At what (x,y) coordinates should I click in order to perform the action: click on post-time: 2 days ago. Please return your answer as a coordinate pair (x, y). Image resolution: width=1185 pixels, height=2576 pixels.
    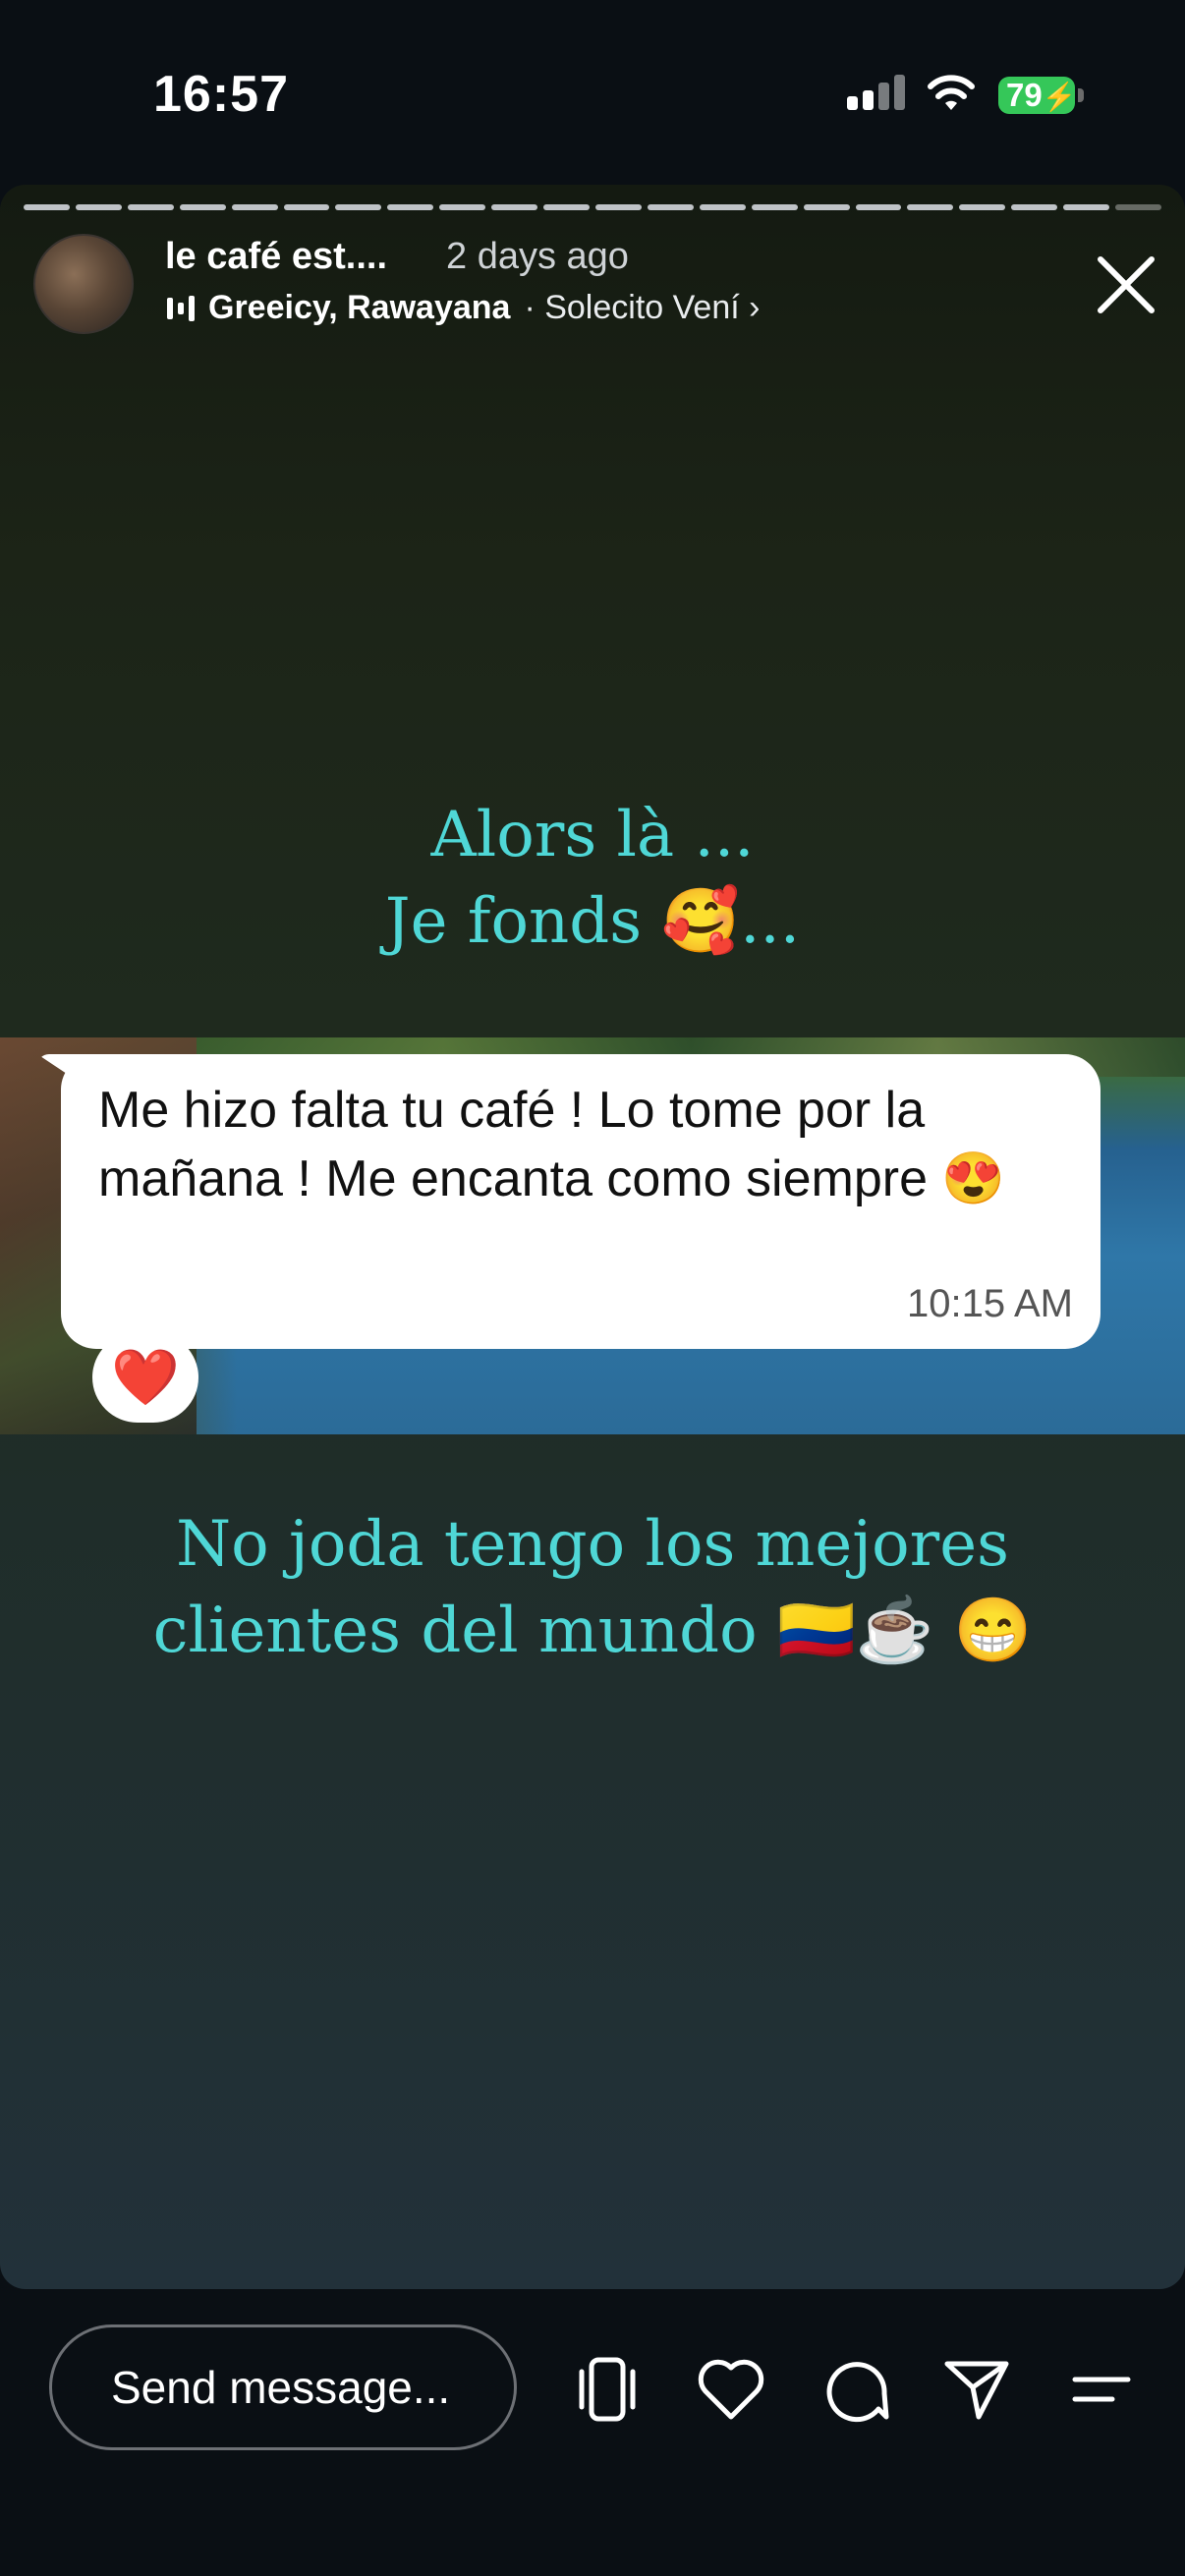
    Looking at the image, I should click on (538, 256).